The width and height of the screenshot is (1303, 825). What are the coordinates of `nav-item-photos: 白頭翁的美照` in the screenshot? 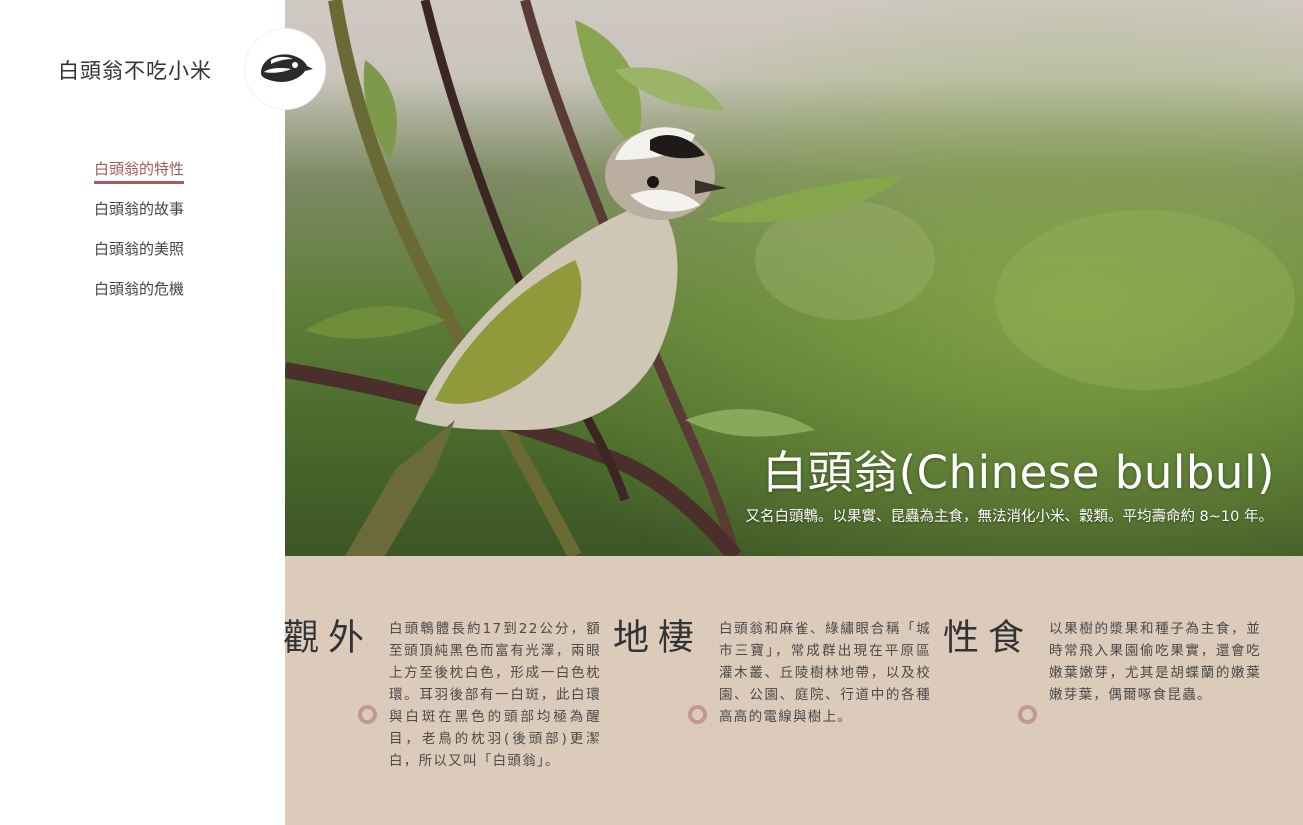 It's located at (139, 256).